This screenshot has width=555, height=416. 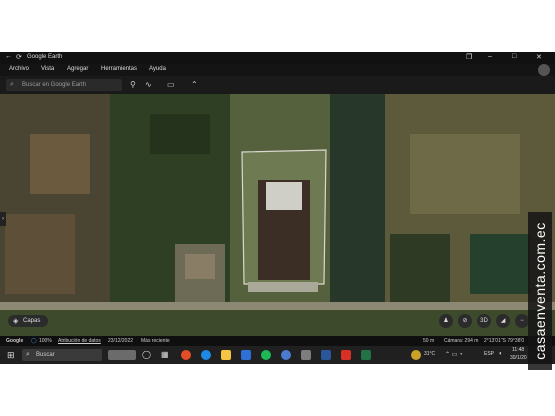 I want to click on side-panel-toggle: ›, so click(x=3, y=219).